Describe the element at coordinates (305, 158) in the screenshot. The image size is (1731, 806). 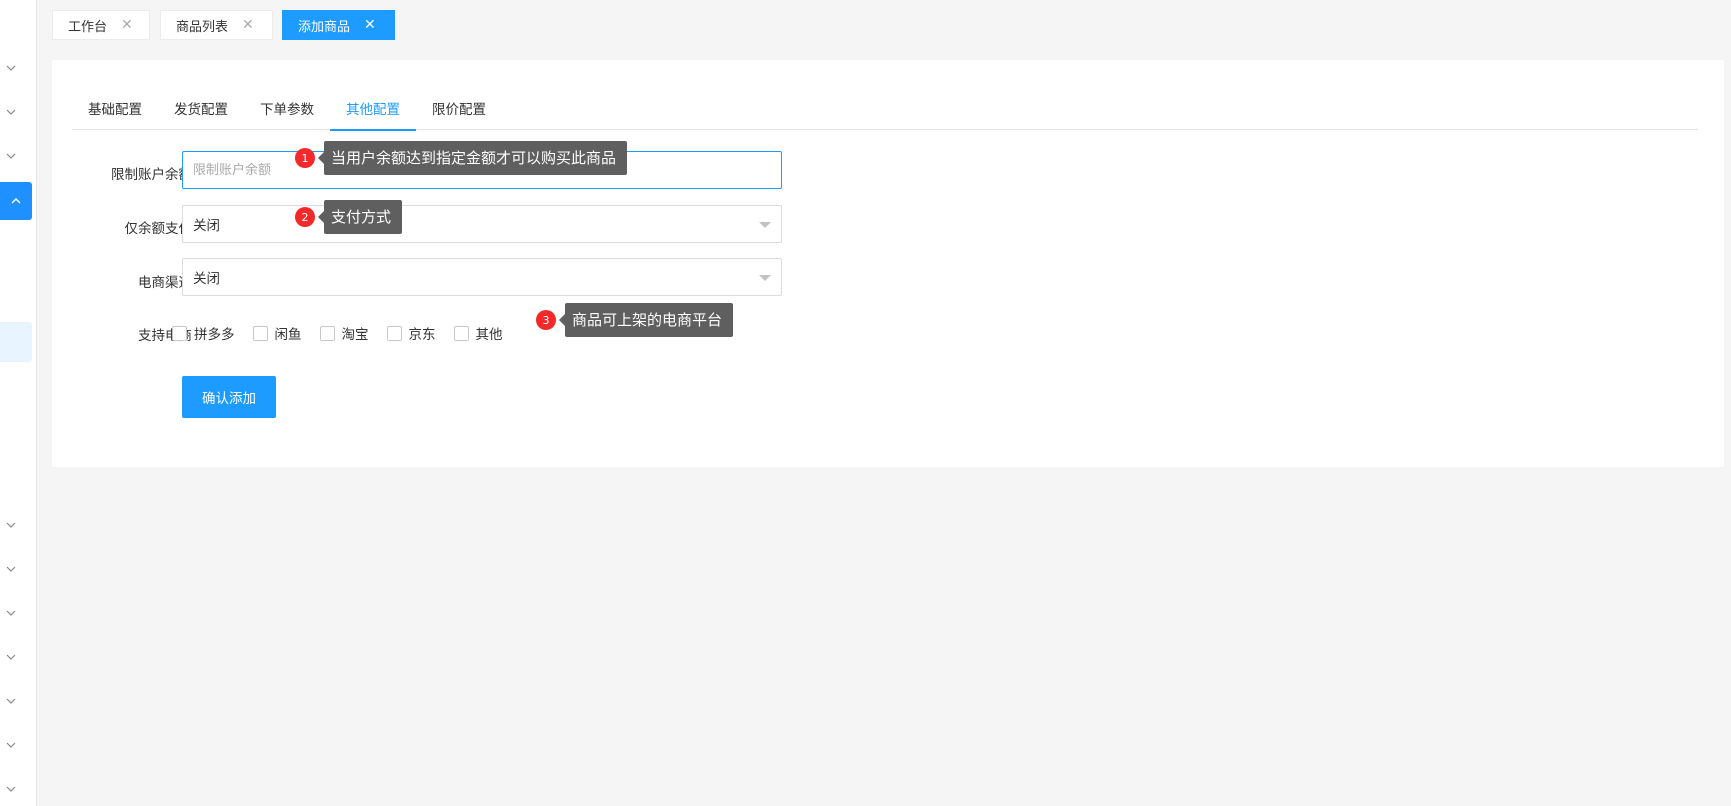
I see `annotation-badge: 1` at that location.